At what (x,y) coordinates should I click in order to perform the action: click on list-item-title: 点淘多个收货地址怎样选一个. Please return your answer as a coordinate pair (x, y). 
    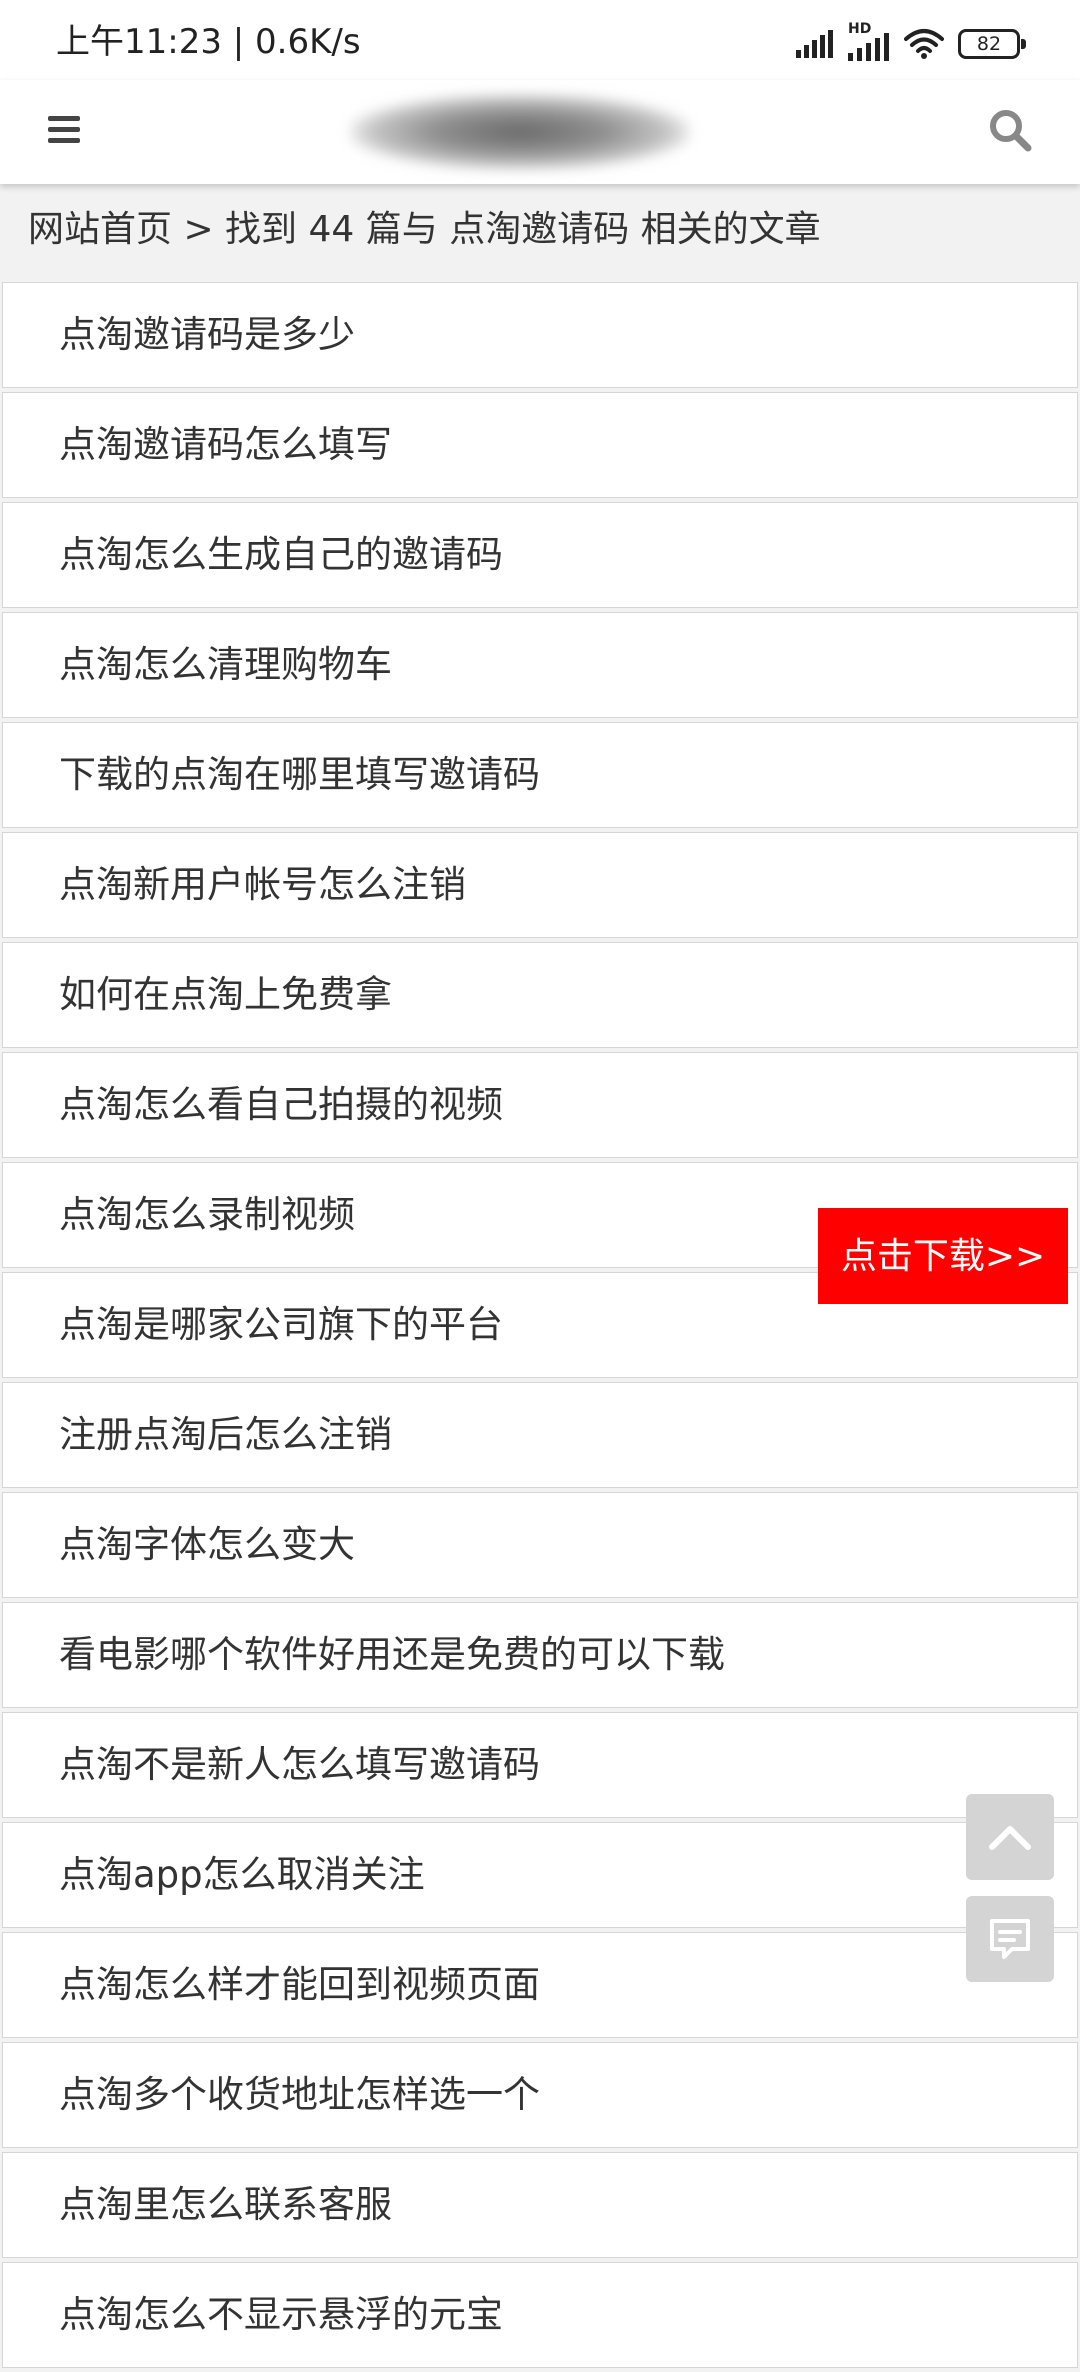
    Looking at the image, I should click on (299, 2095).